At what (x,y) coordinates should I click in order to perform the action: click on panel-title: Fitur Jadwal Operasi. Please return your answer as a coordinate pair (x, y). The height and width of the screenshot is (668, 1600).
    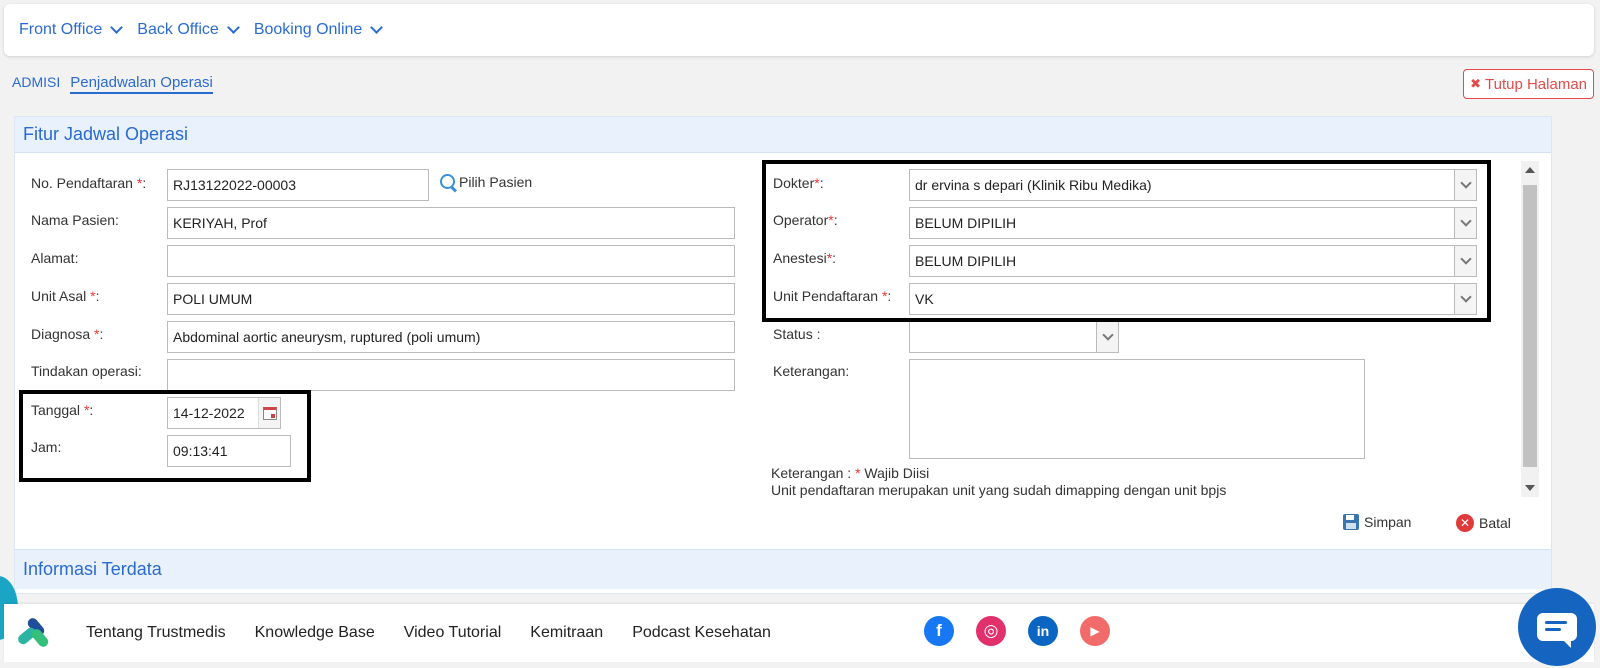
    Looking at the image, I should click on (783, 135).